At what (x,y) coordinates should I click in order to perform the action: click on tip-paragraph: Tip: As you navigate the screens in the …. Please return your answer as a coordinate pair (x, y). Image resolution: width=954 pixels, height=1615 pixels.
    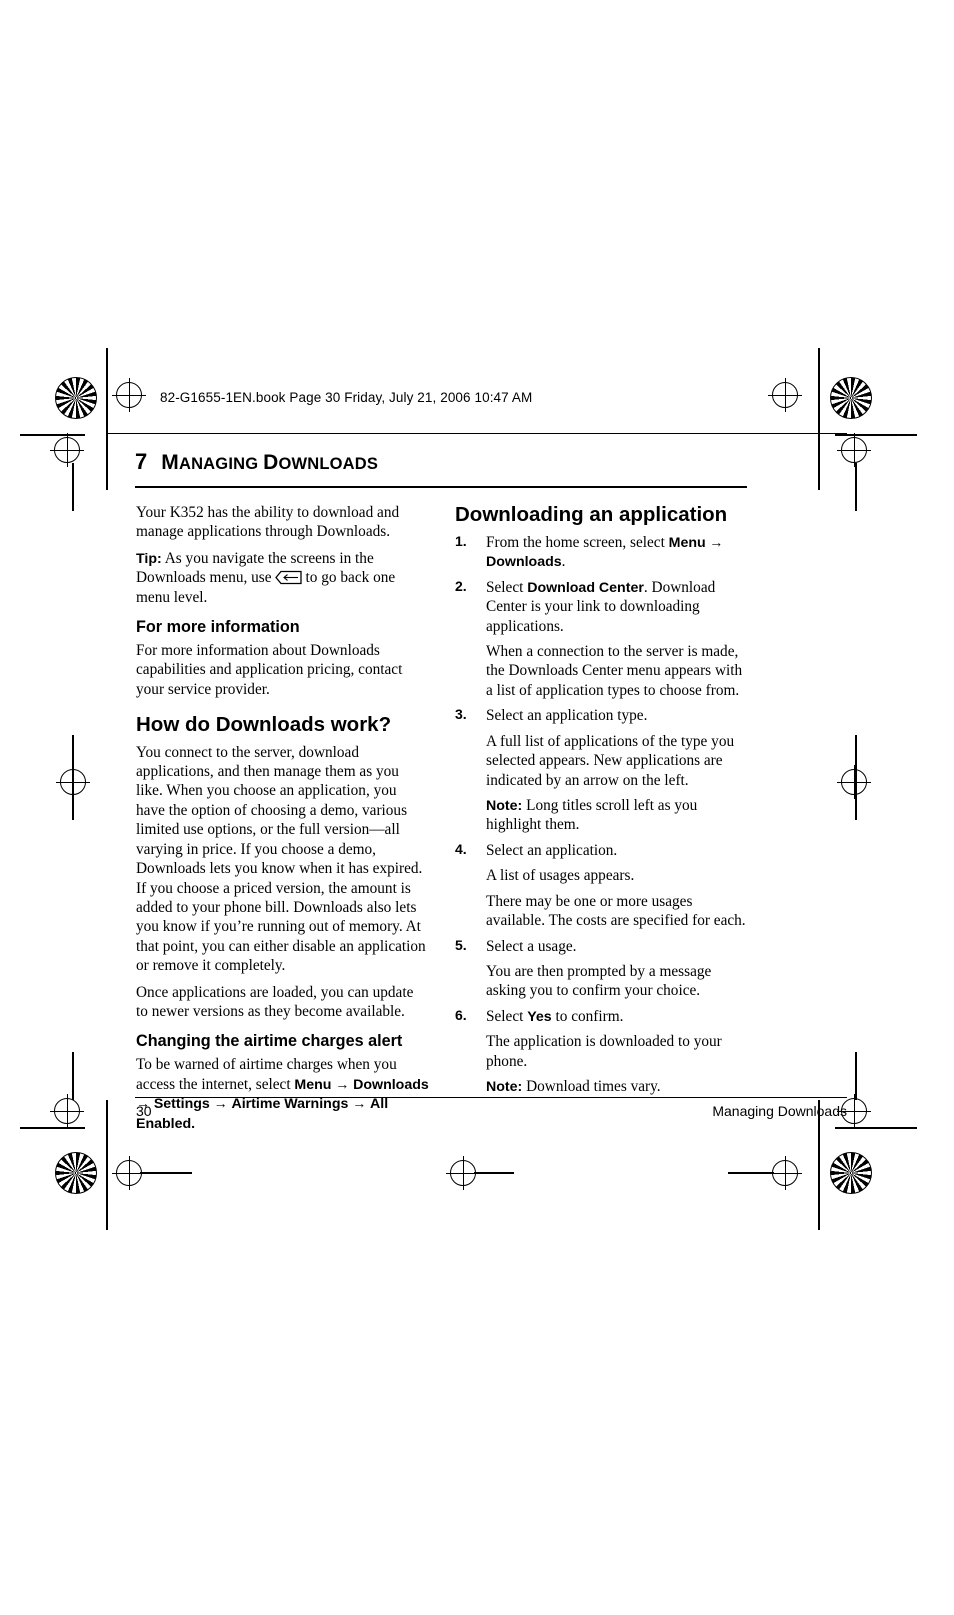
    Looking at the image, I should click on (282, 578).